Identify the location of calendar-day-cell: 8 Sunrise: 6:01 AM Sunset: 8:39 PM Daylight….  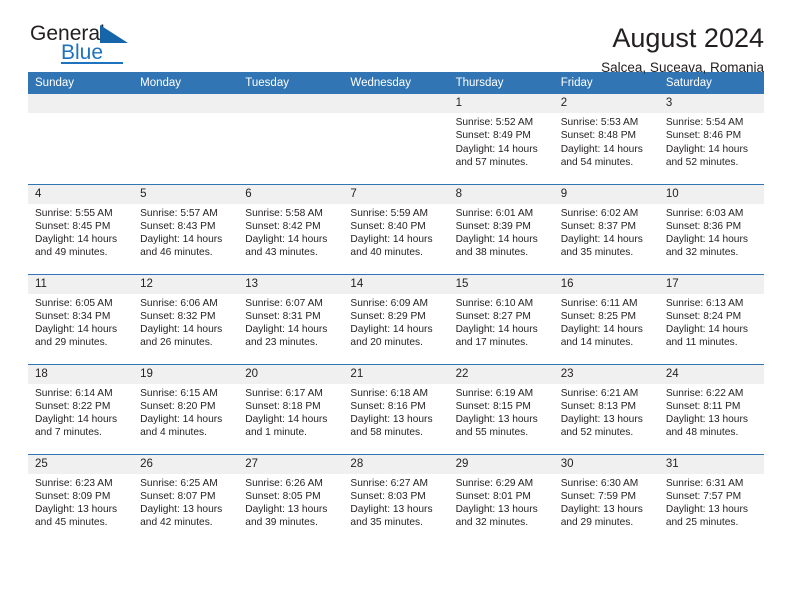
(501, 228).